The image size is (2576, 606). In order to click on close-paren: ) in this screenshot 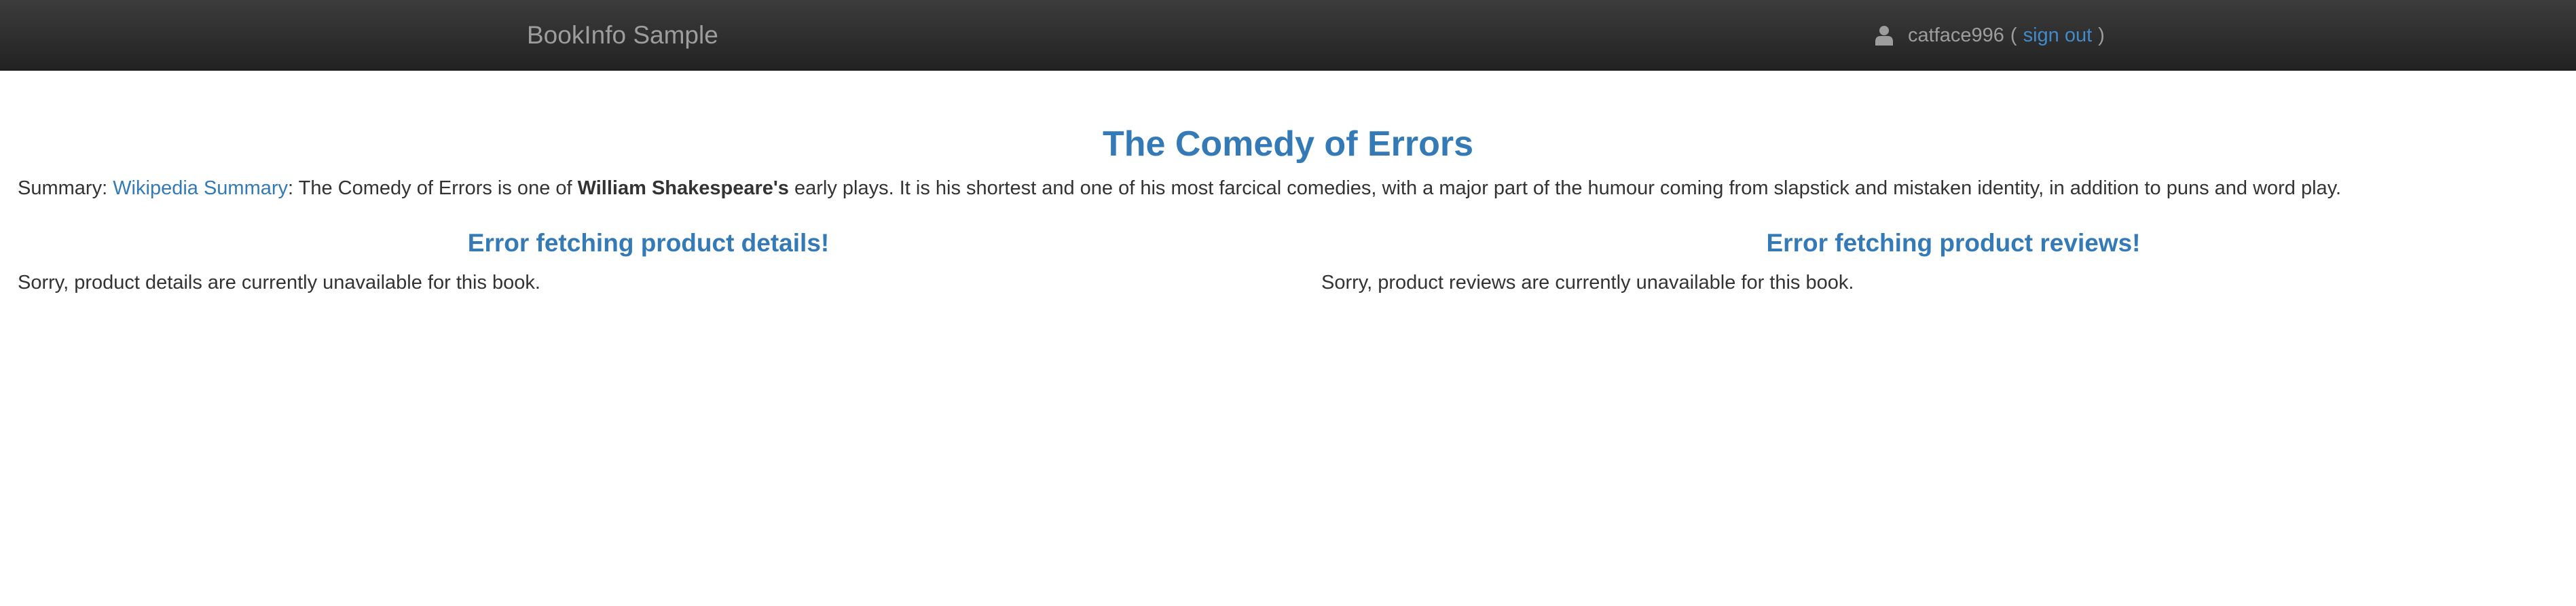, I will do `click(2101, 35)`.